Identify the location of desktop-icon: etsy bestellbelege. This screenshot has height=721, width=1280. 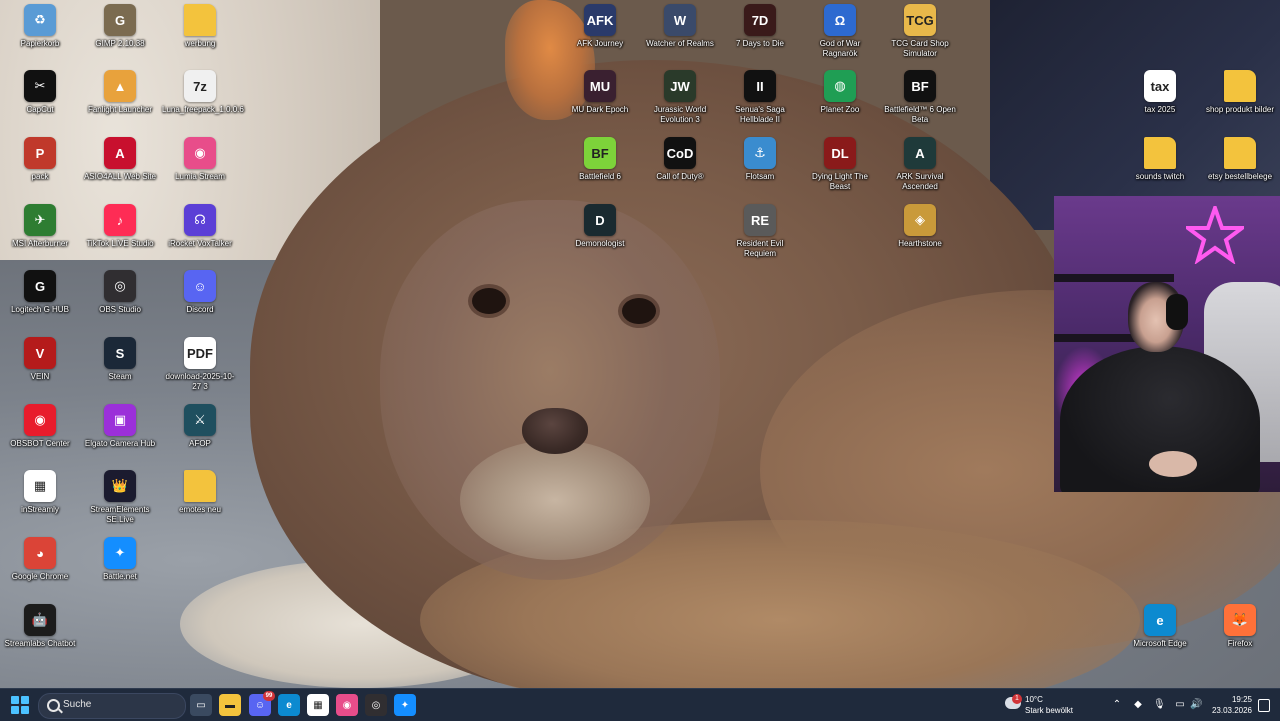
(1240, 159).